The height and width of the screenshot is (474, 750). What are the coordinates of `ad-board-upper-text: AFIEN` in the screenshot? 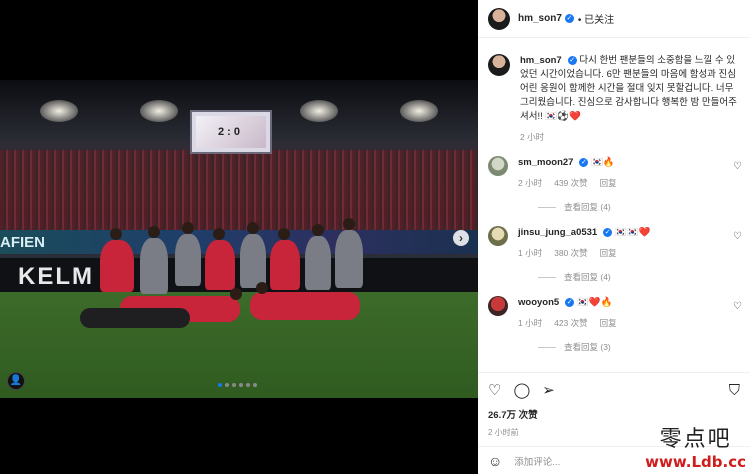 It's located at (22, 242).